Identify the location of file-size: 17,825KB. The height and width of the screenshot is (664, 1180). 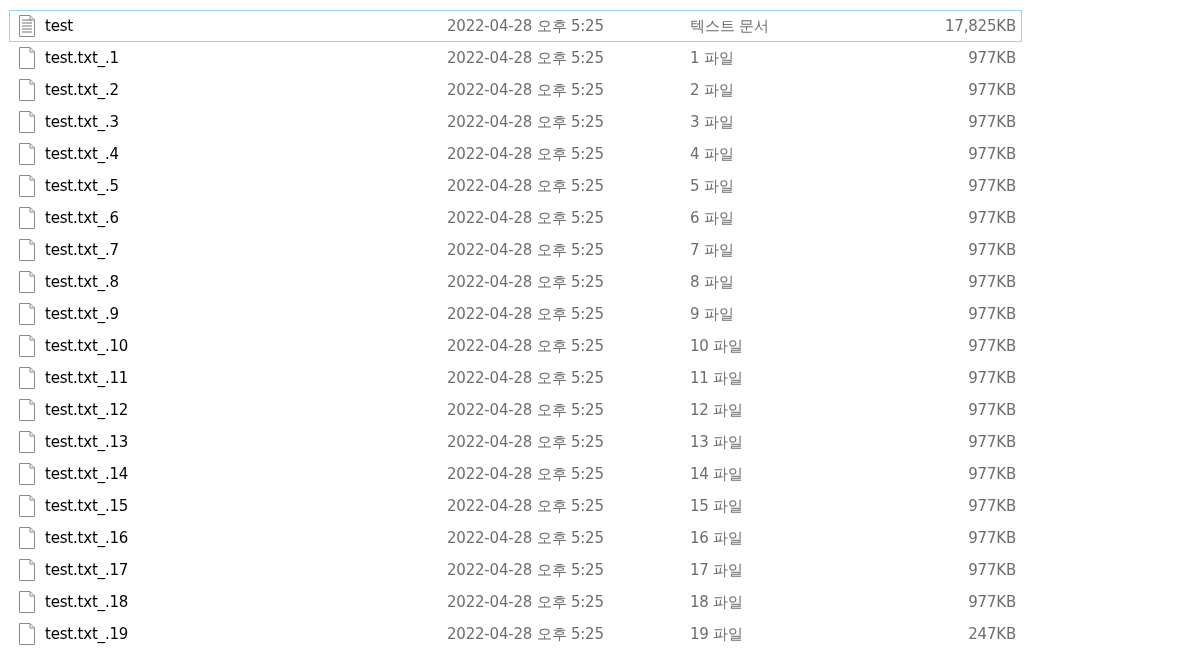
(980, 26).